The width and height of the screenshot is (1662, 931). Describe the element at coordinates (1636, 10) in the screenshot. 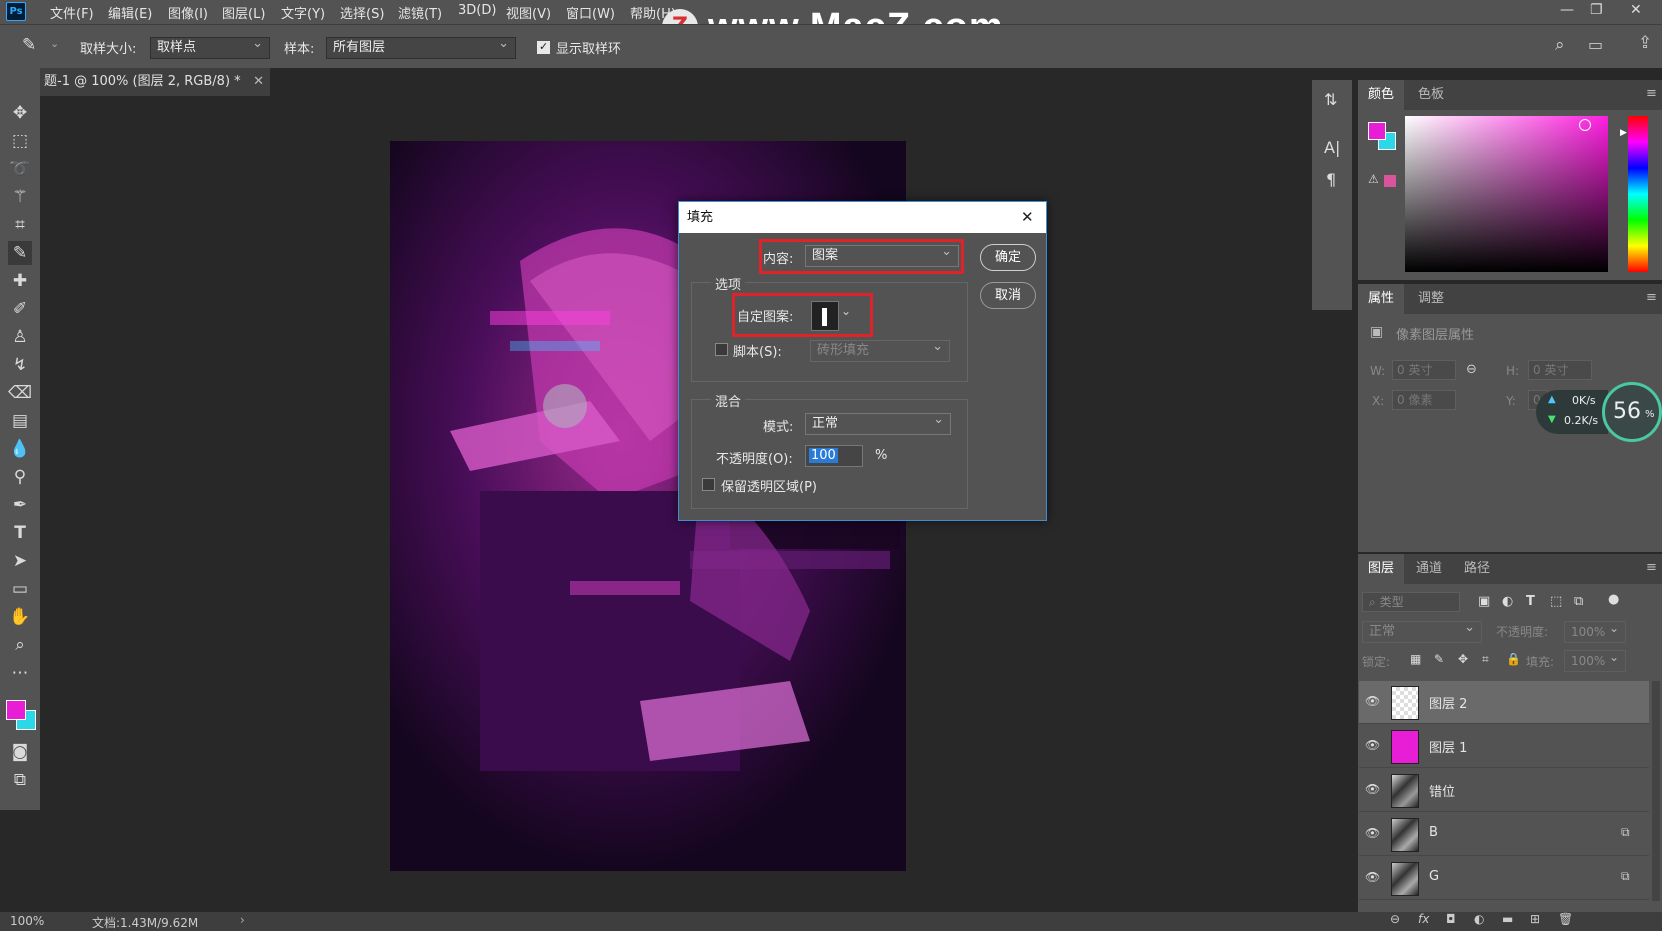

I see `close-window-icon: ✕` at that location.